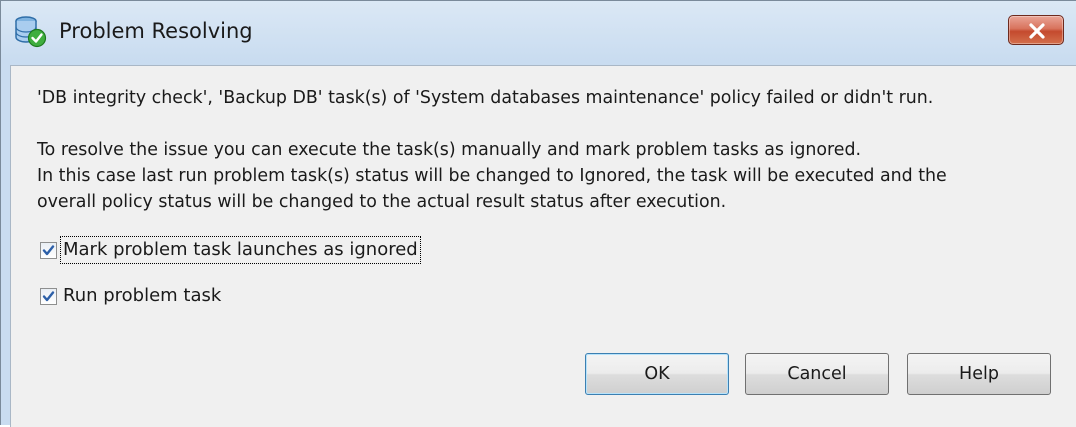 Image resolution: width=1076 pixels, height=427 pixels. Describe the element at coordinates (1036, 30) in the screenshot. I see `close-button` at that location.